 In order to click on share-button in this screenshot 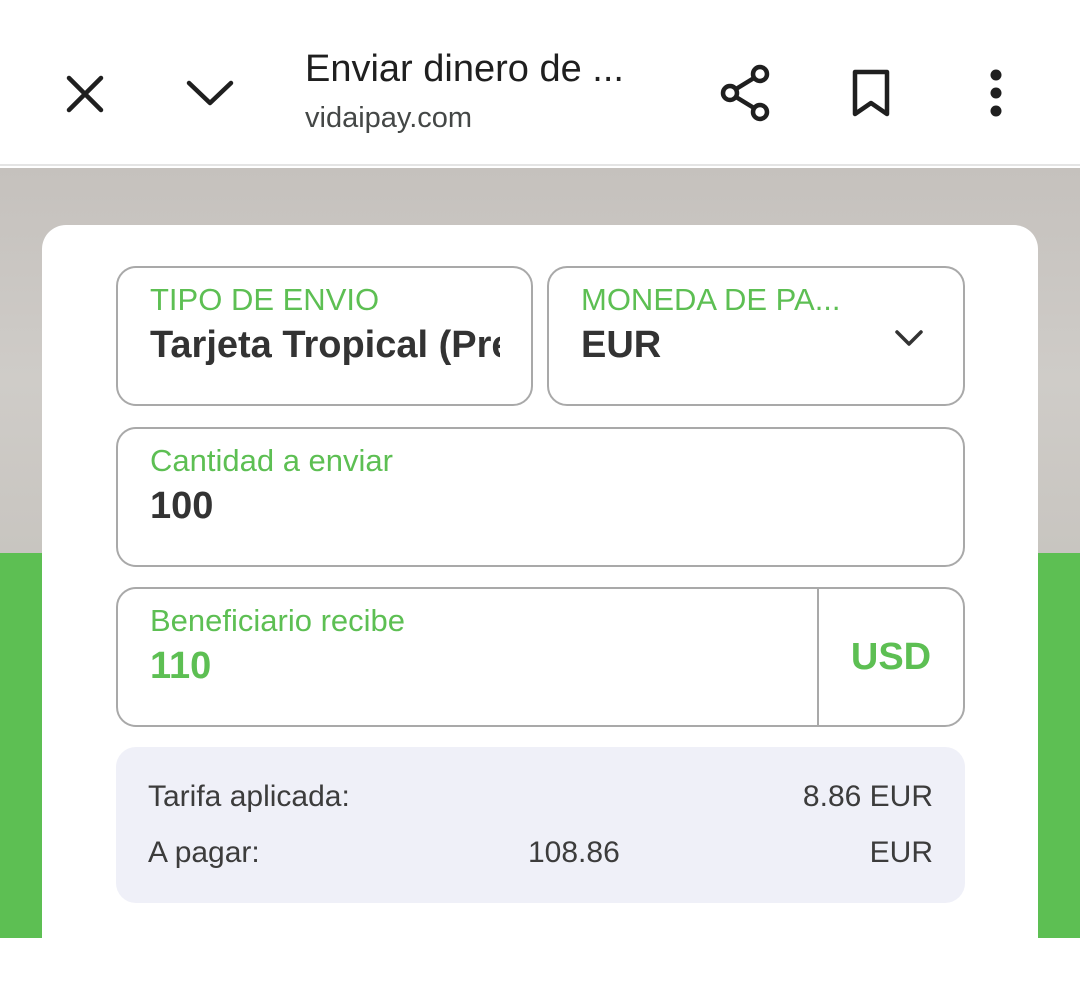, I will do `click(746, 93)`.